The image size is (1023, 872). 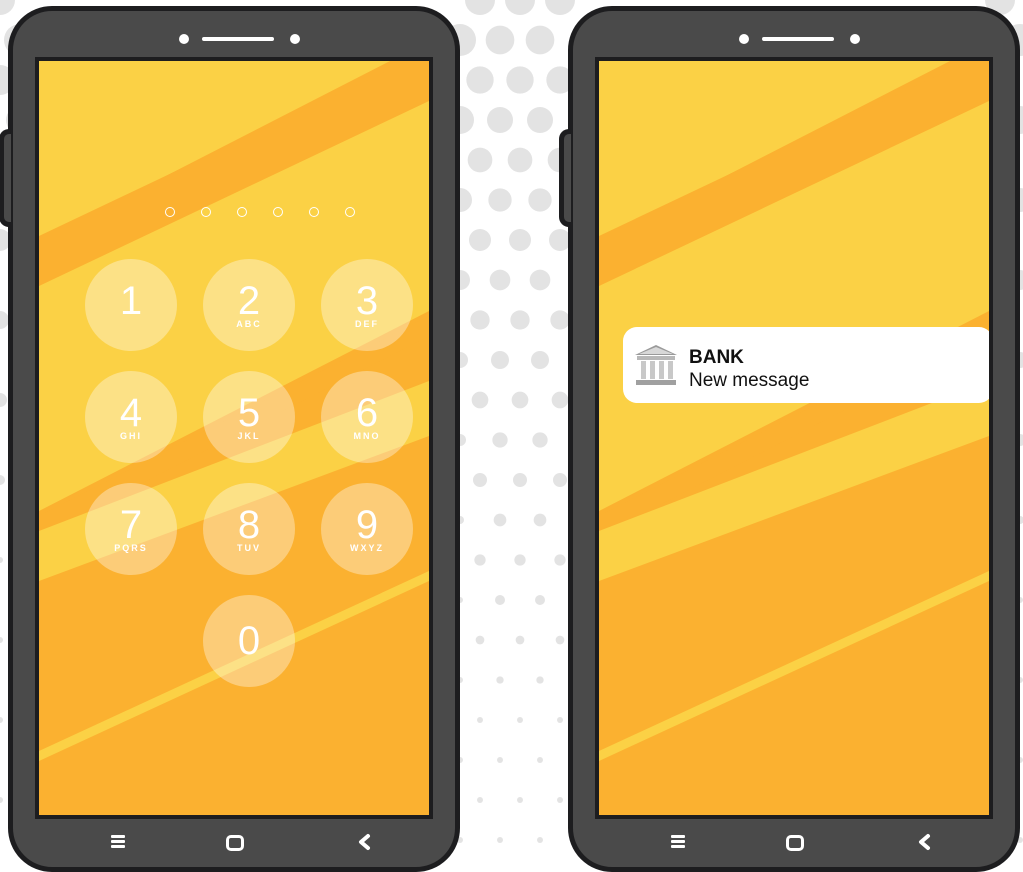 I want to click on key-3: 3 DEF, so click(x=367, y=305).